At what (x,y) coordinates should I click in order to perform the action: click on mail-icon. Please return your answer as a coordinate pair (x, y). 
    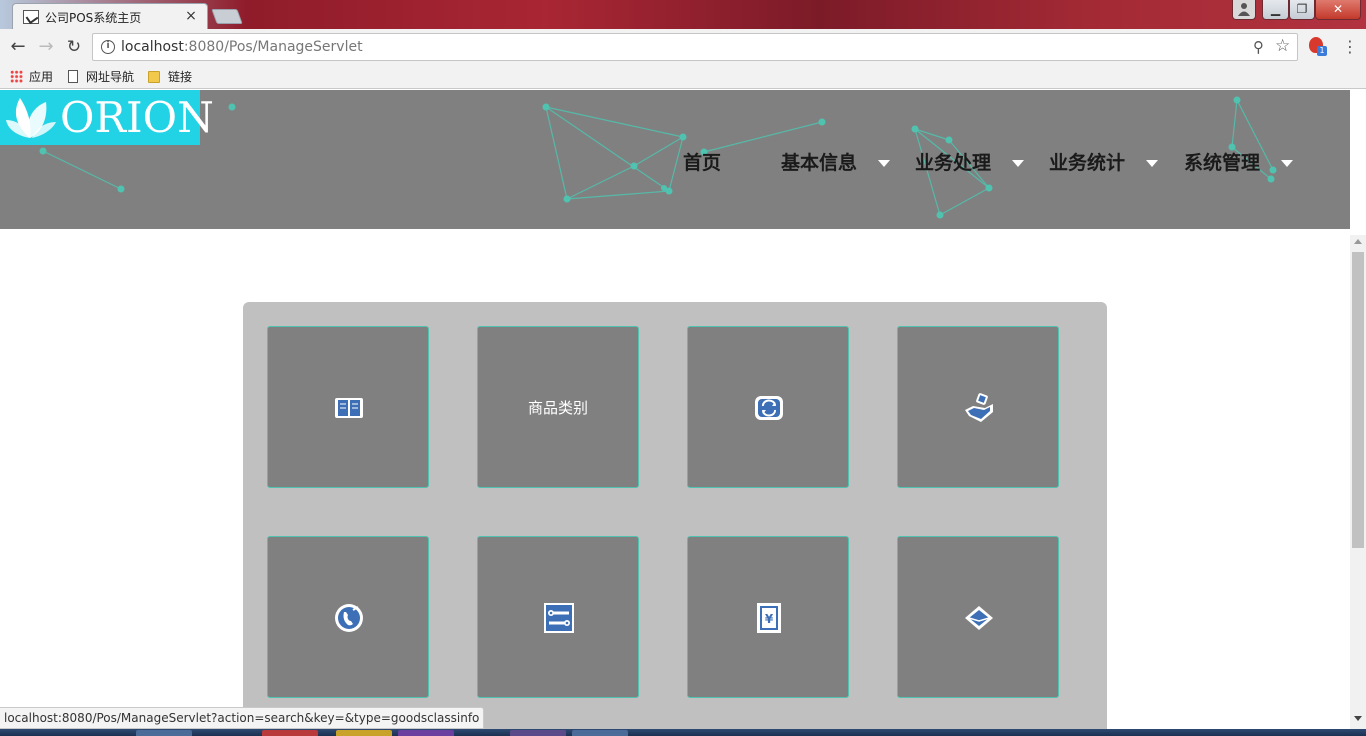
    Looking at the image, I should click on (979, 618).